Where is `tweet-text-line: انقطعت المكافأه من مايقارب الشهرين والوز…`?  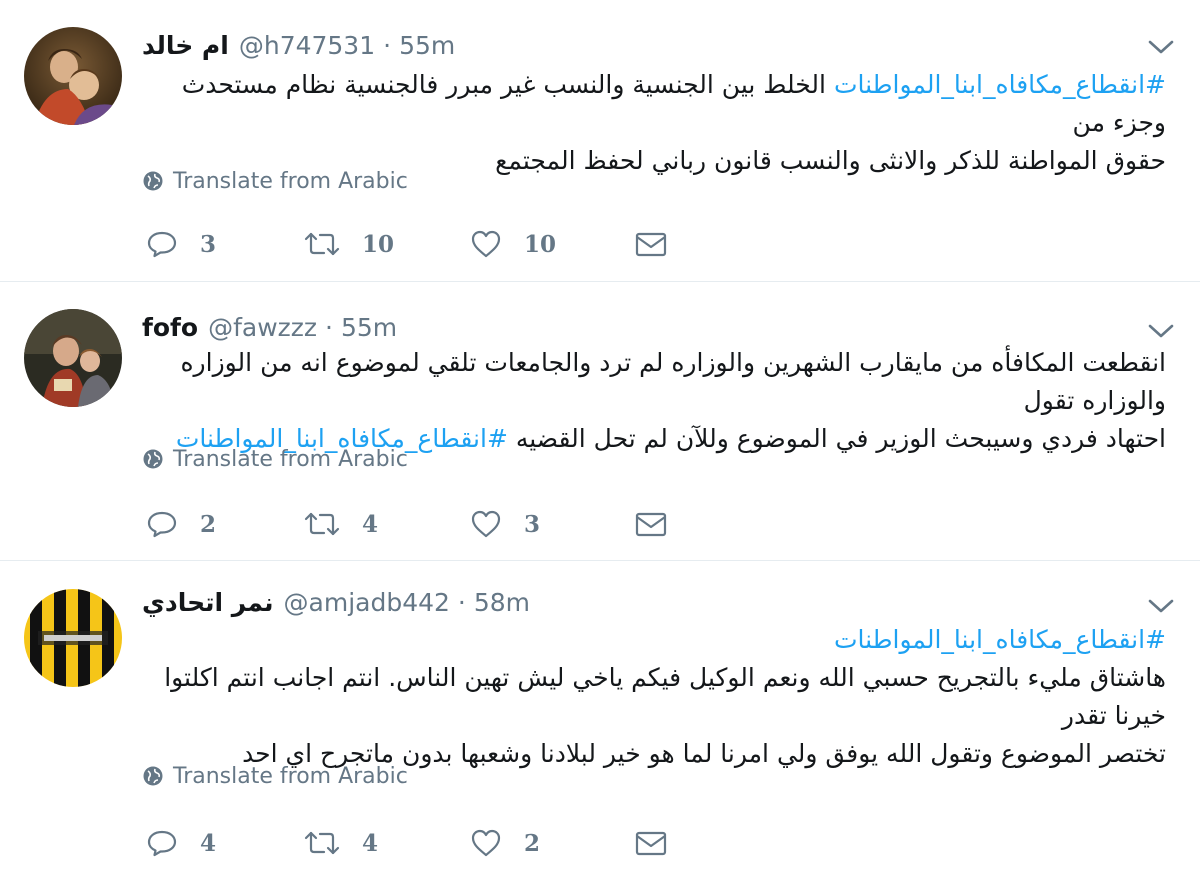 tweet-text-line: انقطعت المكافأه من مايقارب الشهرين والوز… is located at coordinates (654, 382).